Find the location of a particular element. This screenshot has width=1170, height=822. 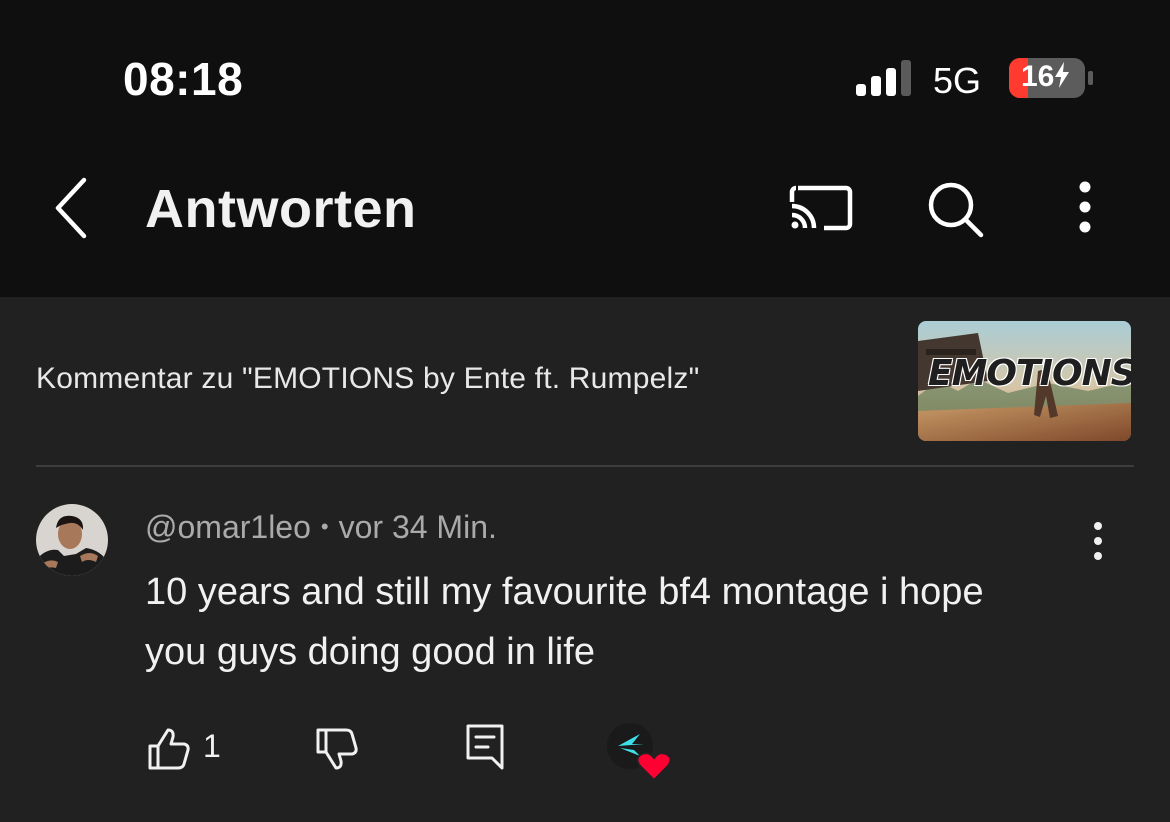

comment-timestamp: vor 34 Min. is located at coordinates (417, 527).